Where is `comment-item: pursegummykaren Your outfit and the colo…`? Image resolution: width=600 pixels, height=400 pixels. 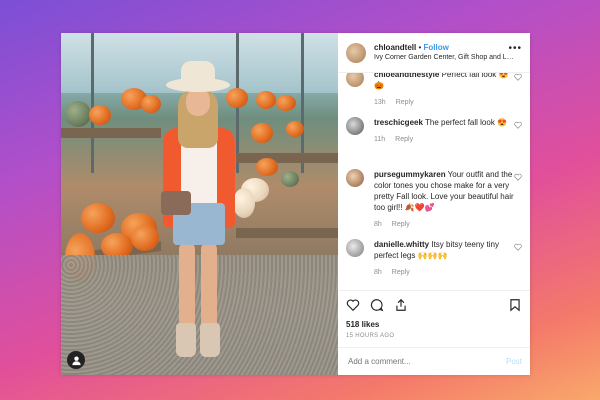 comment-item: pursegummykaren Your outfit and the colo… is located at coordinates (434, 199).